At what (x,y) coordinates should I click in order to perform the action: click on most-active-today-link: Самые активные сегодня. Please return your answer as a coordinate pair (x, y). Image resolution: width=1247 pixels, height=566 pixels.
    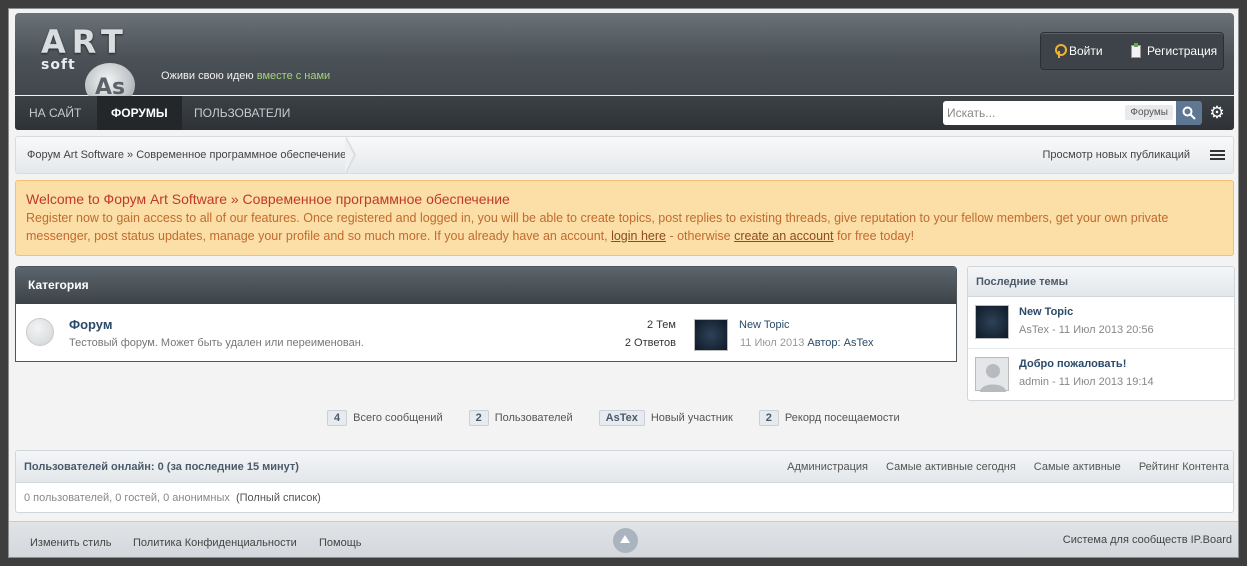
    Looking at the image, I should click on (951, 467).